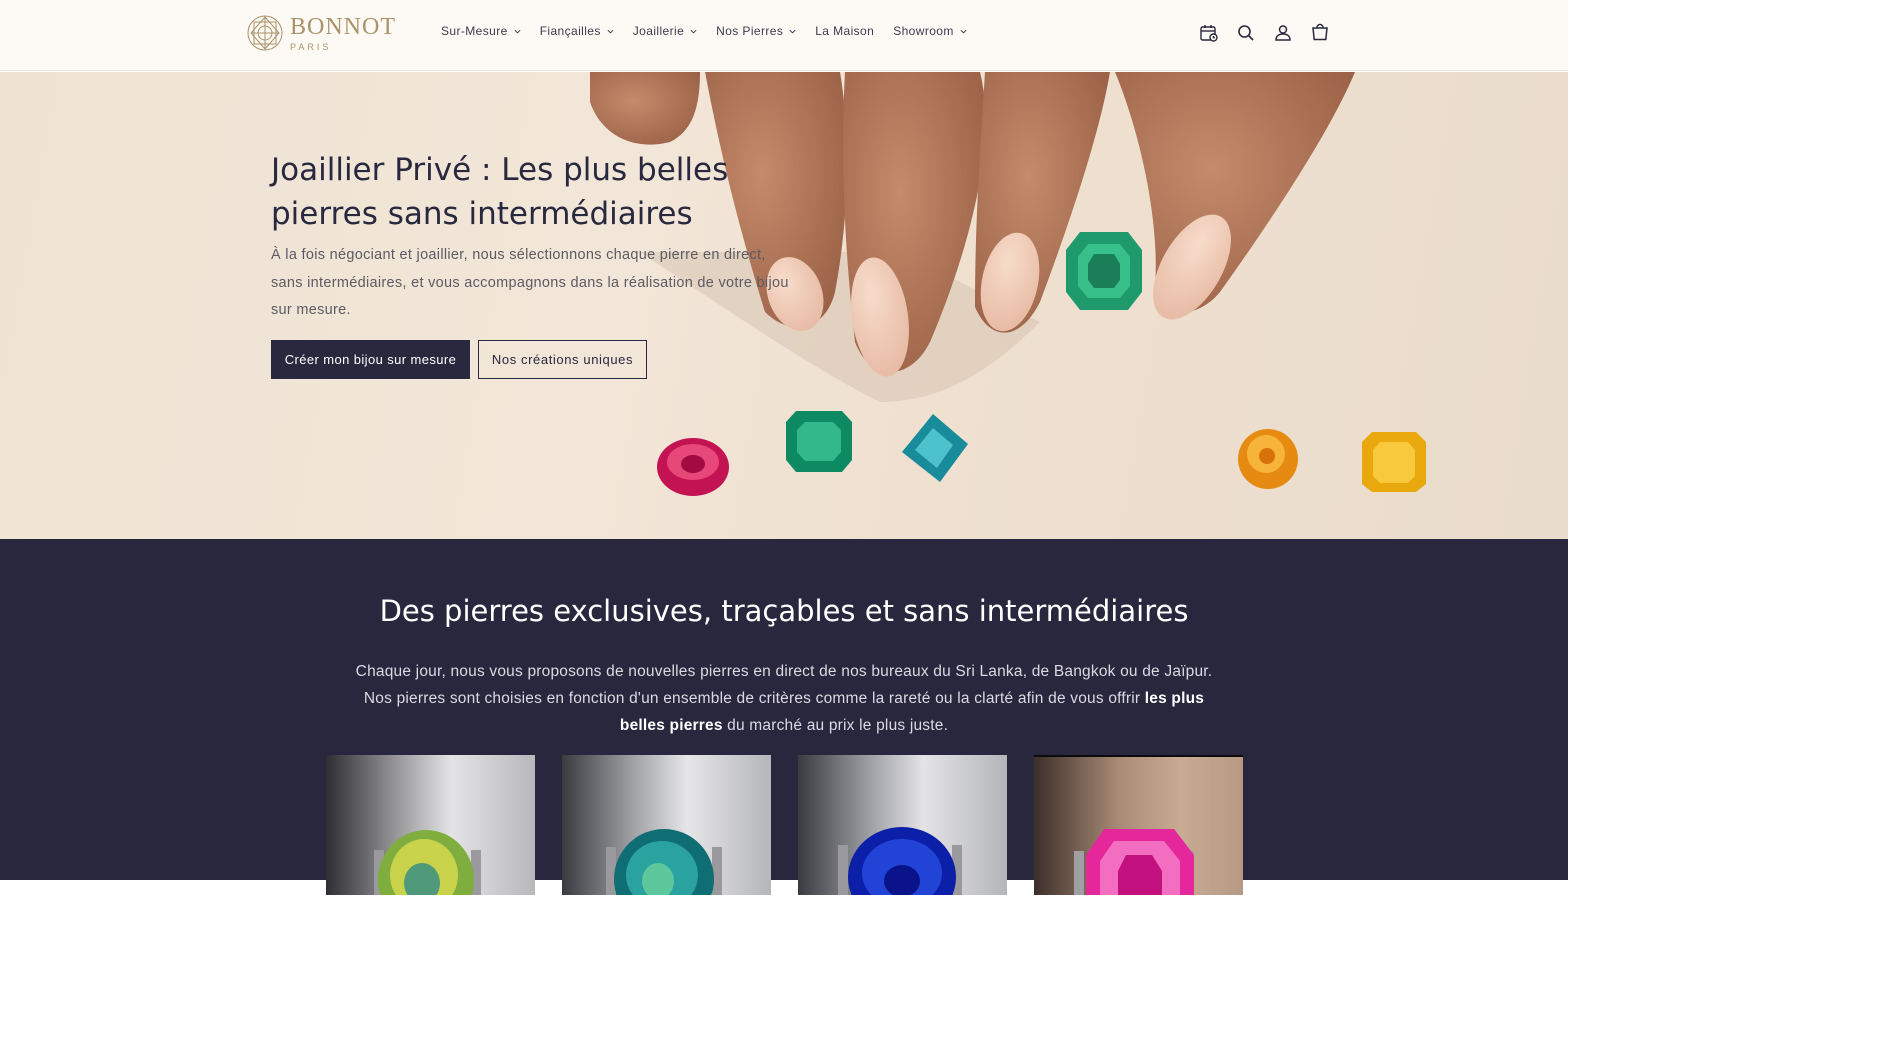  Describe the element at coordinates (1209, 33) in the screenshot. I see `calendar-icon` at that location.